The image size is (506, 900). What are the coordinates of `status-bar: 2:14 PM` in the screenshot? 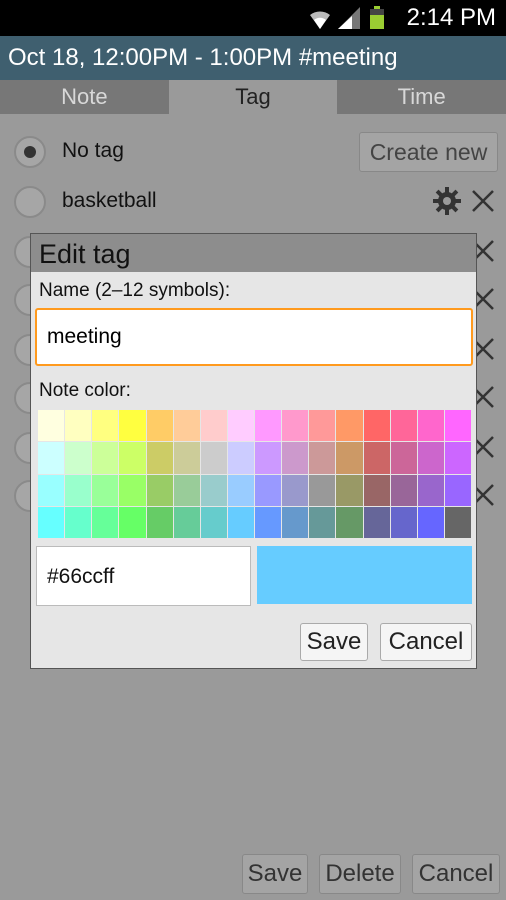 It's located at (253, 18).